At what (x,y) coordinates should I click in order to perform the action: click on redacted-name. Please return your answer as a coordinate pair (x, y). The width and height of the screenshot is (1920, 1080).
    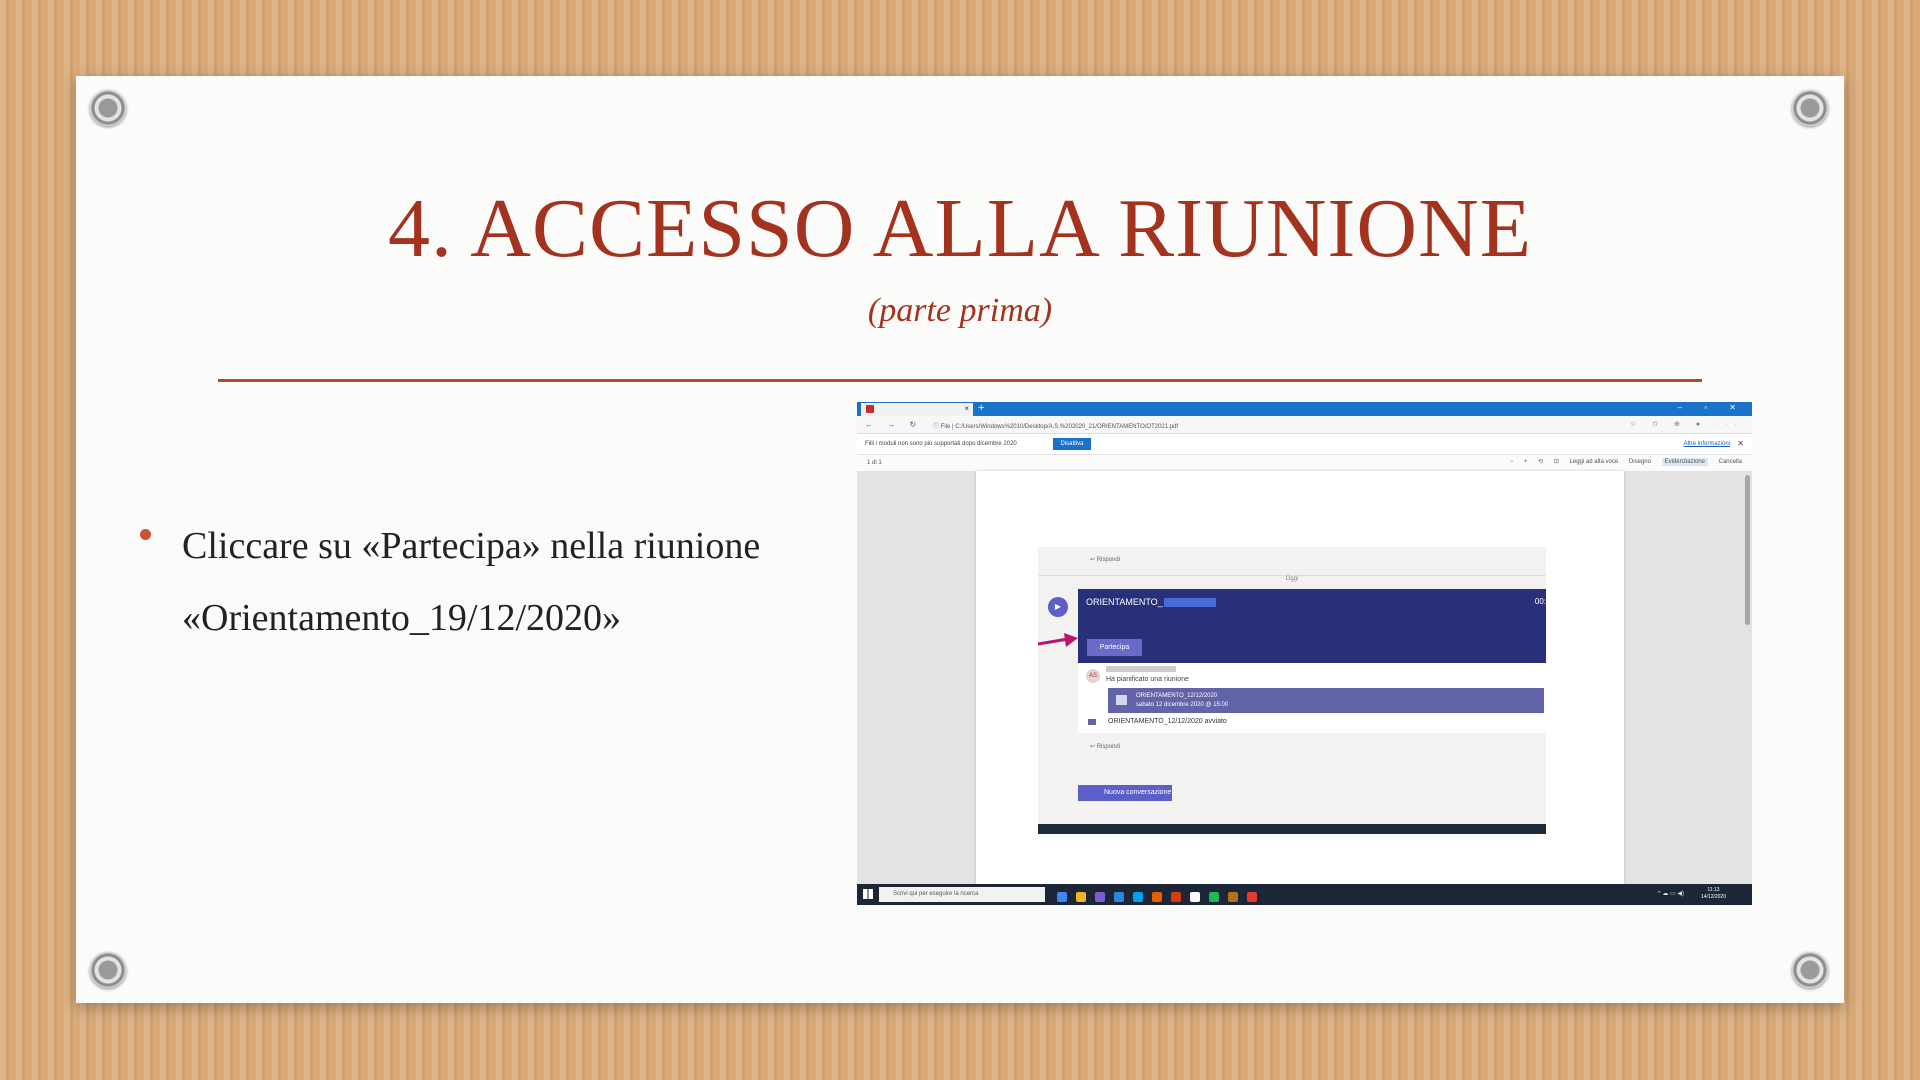
    Looking at the image, I should click on (1141, 669).